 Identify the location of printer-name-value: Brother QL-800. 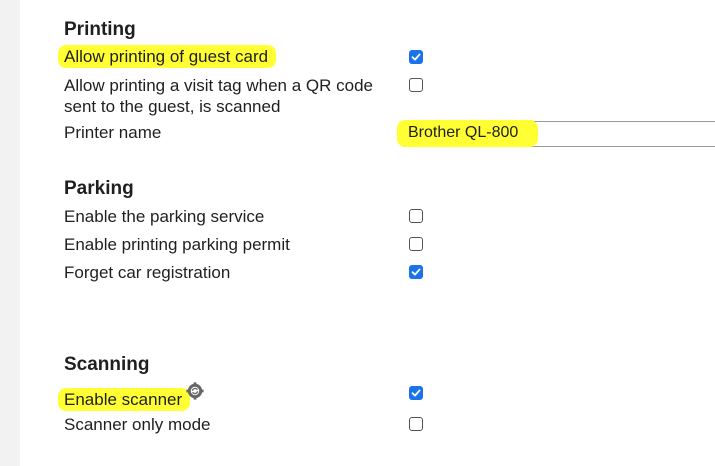
(463, 132).